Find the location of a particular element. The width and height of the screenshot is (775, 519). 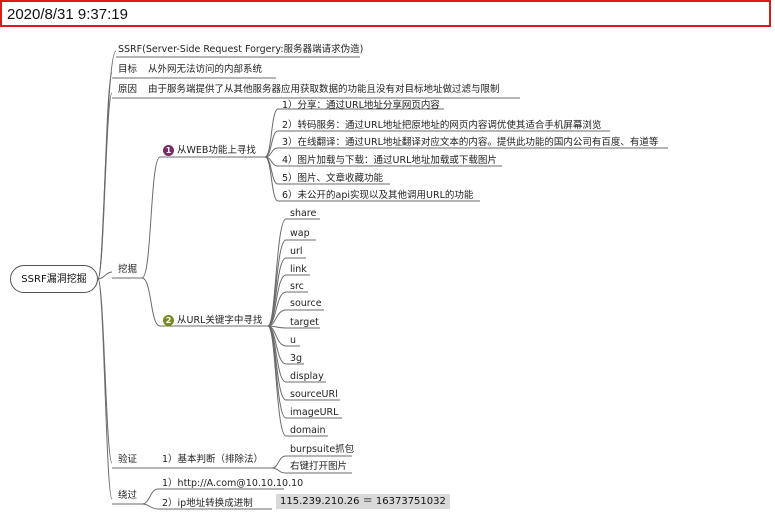

cause-label: 原因 is located at coordinates (128, 89).